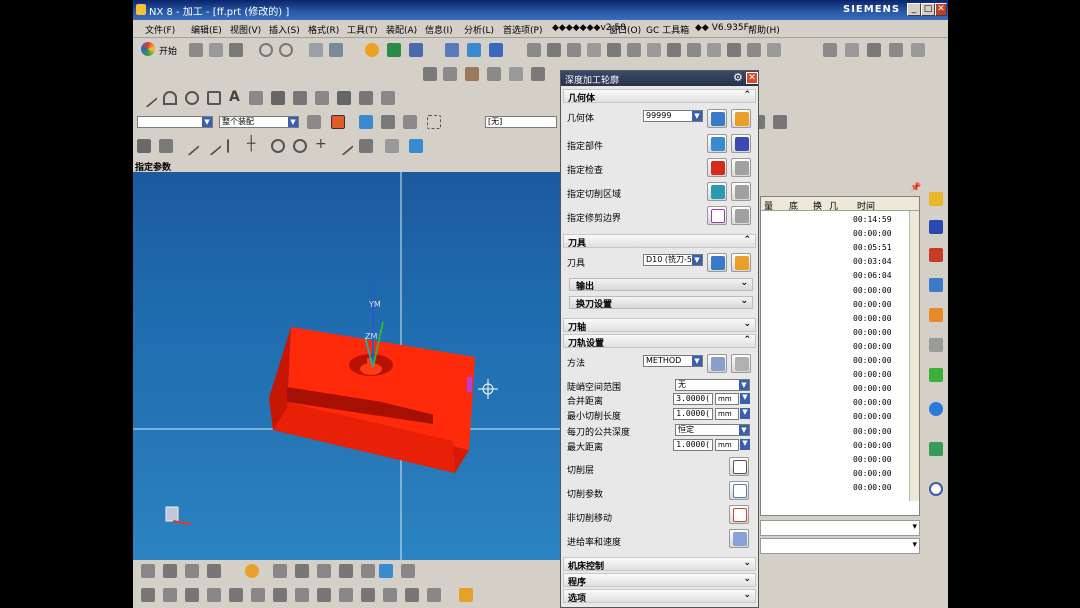 This screenshot has width=1080, height=608. What do you see at coordinates (401, 29) in the screenshot?
I see `menu-assembly: 装配(A)` at bounding box center [401, 29].